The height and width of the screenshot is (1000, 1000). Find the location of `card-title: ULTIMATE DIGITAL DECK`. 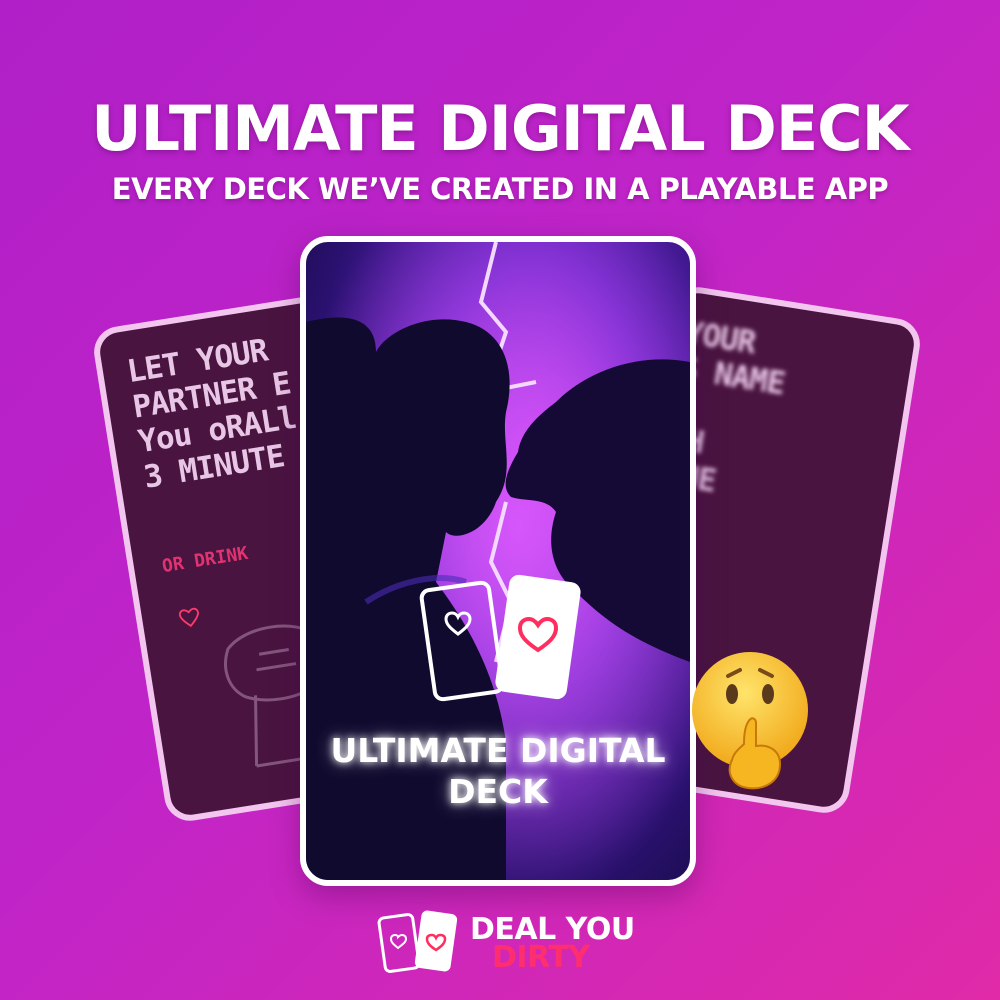

card-title: ULTIMATE DIGITAL DECK is located at coordinates (498, 771).